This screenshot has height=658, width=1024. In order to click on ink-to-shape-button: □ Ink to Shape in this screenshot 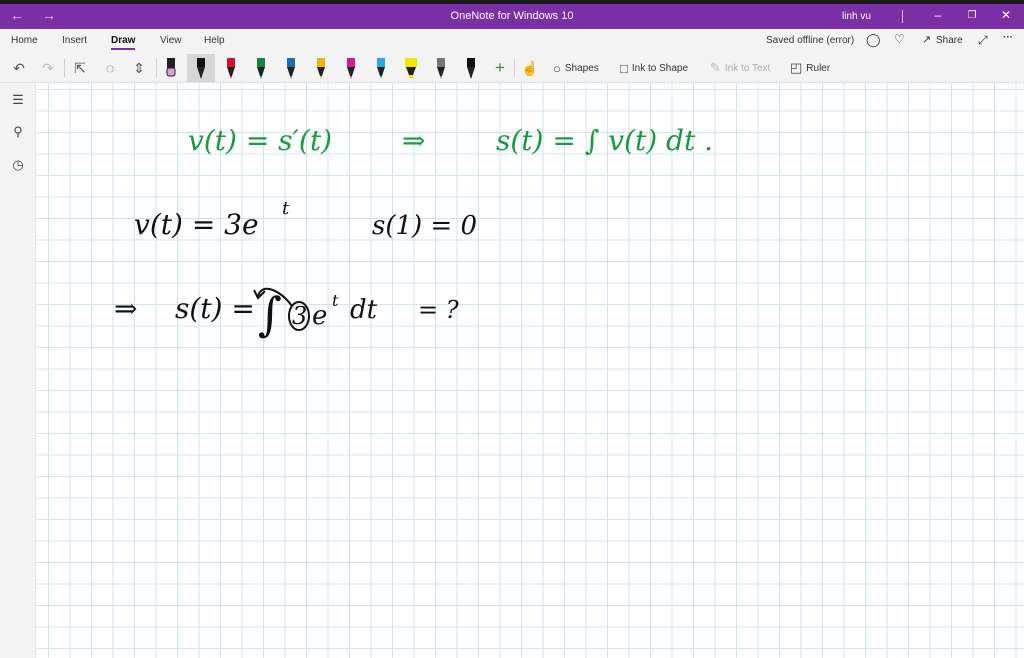, I will do `click(654, 68)`.